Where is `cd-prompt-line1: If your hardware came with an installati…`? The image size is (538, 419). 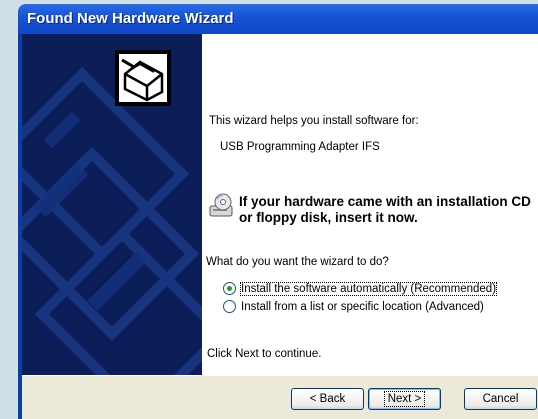 cd-prompt-line1: If your hardware came with an installati… is located at coordinates (385, 201).